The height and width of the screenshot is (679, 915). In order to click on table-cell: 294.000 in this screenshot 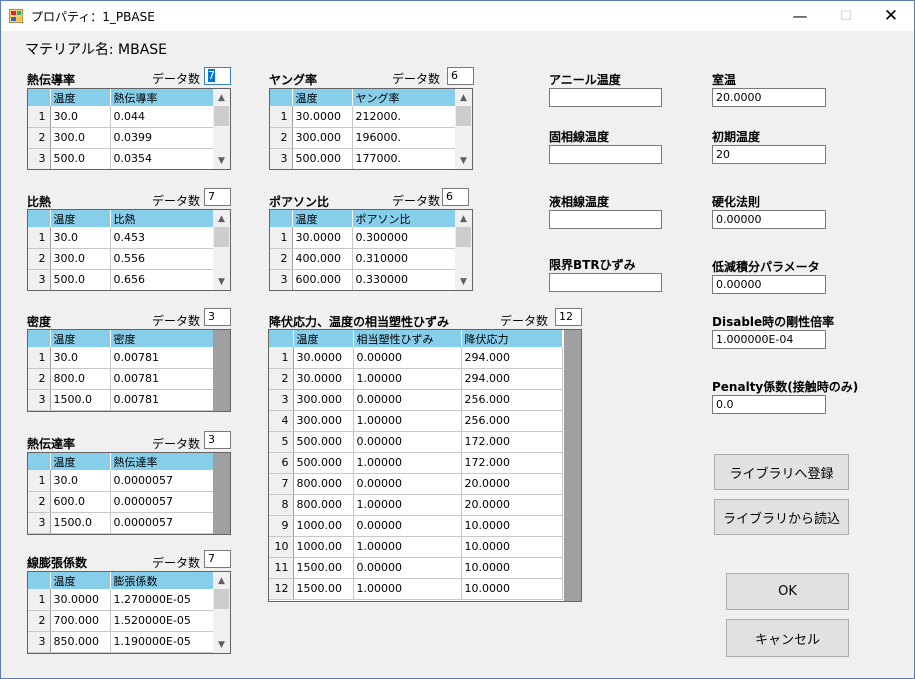, I will do `click(512, 379)`.